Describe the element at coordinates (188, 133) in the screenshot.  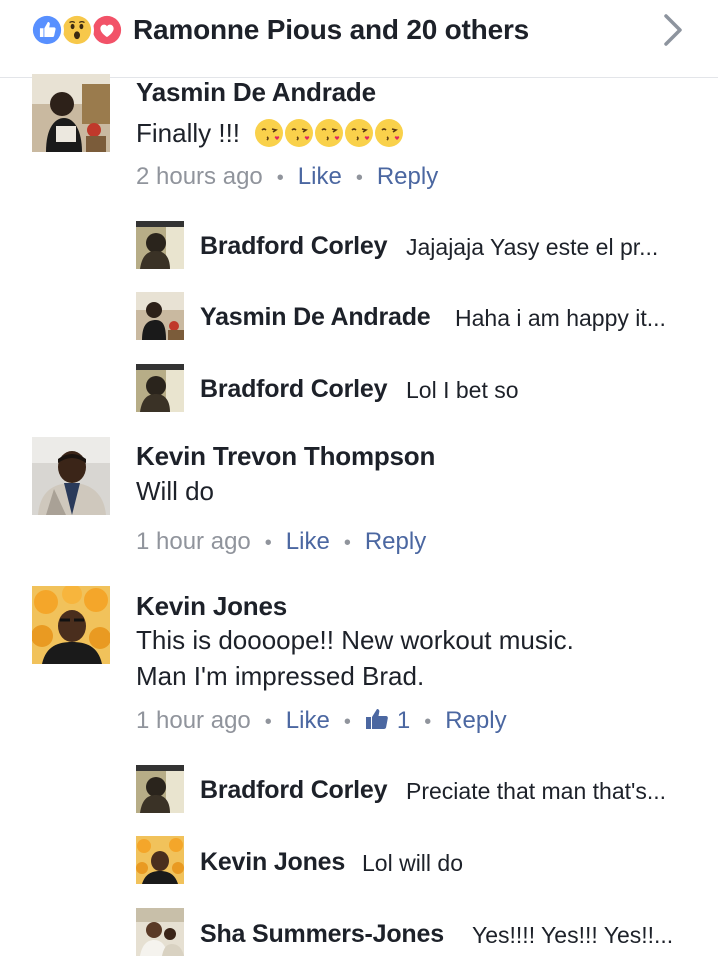
I see `comment-text: Finally !!!` at that location.